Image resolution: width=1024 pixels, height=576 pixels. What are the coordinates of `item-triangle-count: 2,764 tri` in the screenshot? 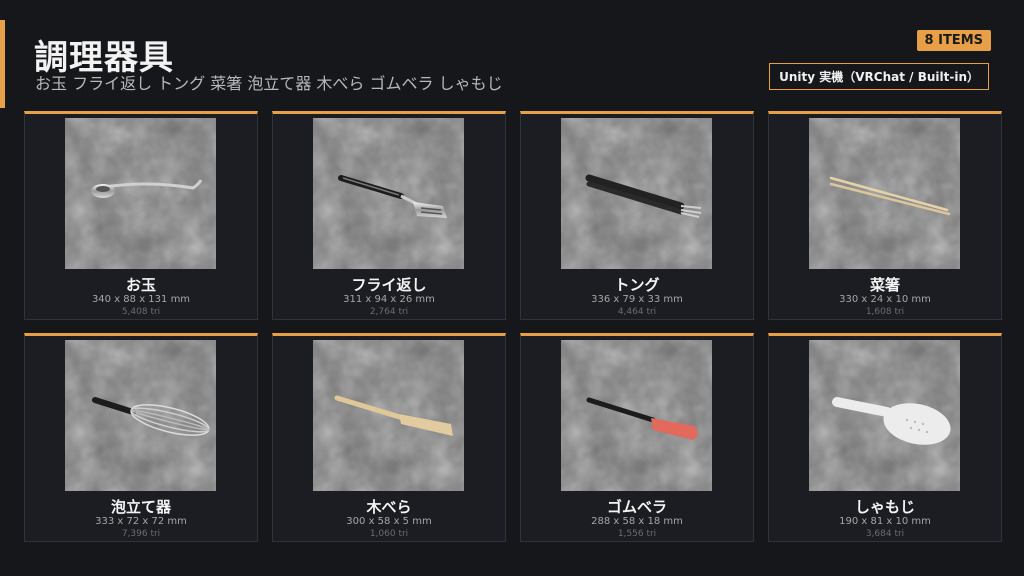 It's located at (389, 312).